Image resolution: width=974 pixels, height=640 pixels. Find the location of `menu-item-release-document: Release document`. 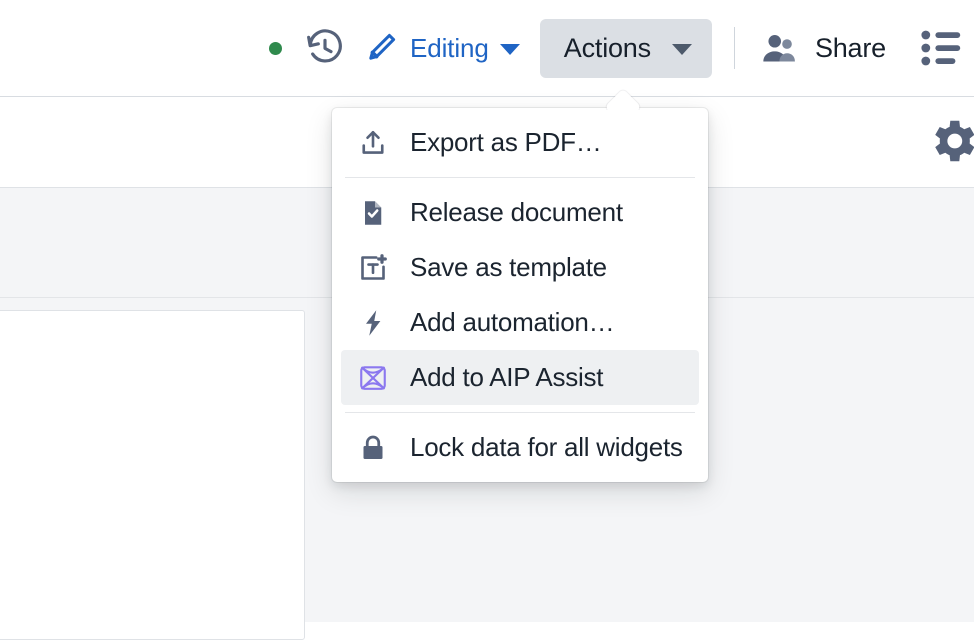

menu-item-release-document: Release document is located at coordinates (520, 212).